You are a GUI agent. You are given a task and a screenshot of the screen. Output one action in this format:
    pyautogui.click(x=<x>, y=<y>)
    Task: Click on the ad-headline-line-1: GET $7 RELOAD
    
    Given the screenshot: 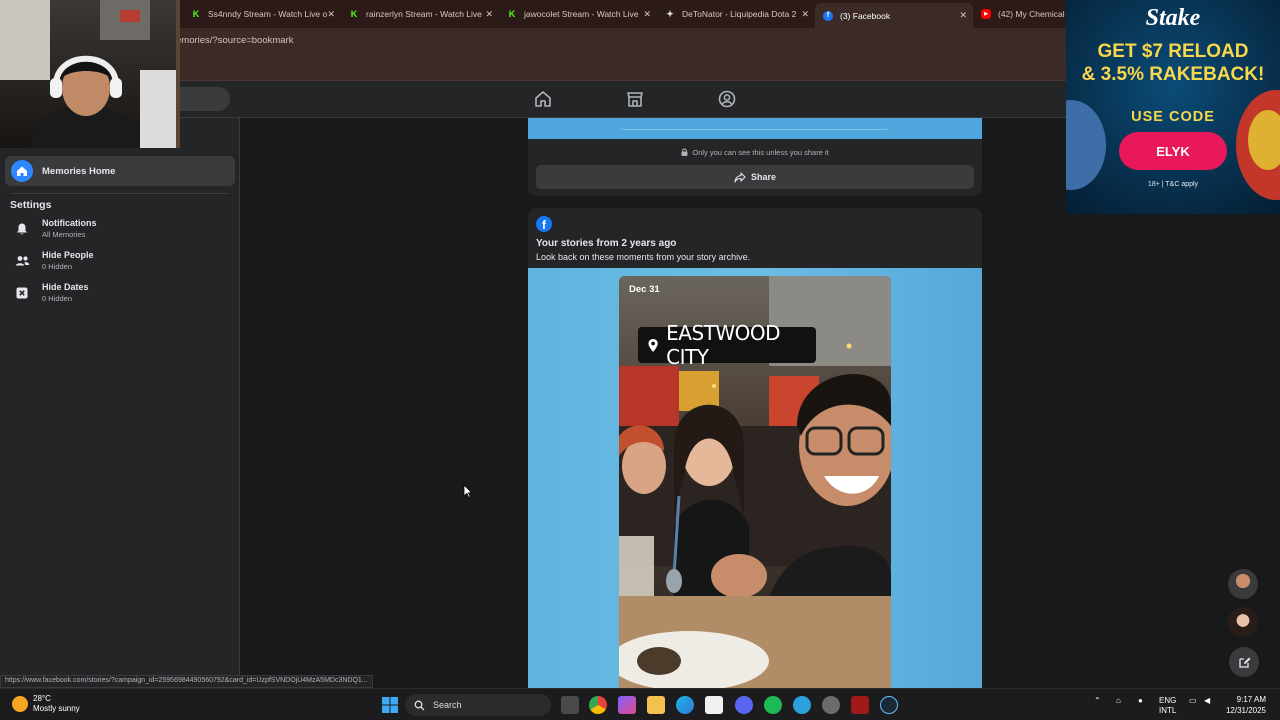 What is the action you would take?
    pyautogui.click(x=1173, y=51)
    